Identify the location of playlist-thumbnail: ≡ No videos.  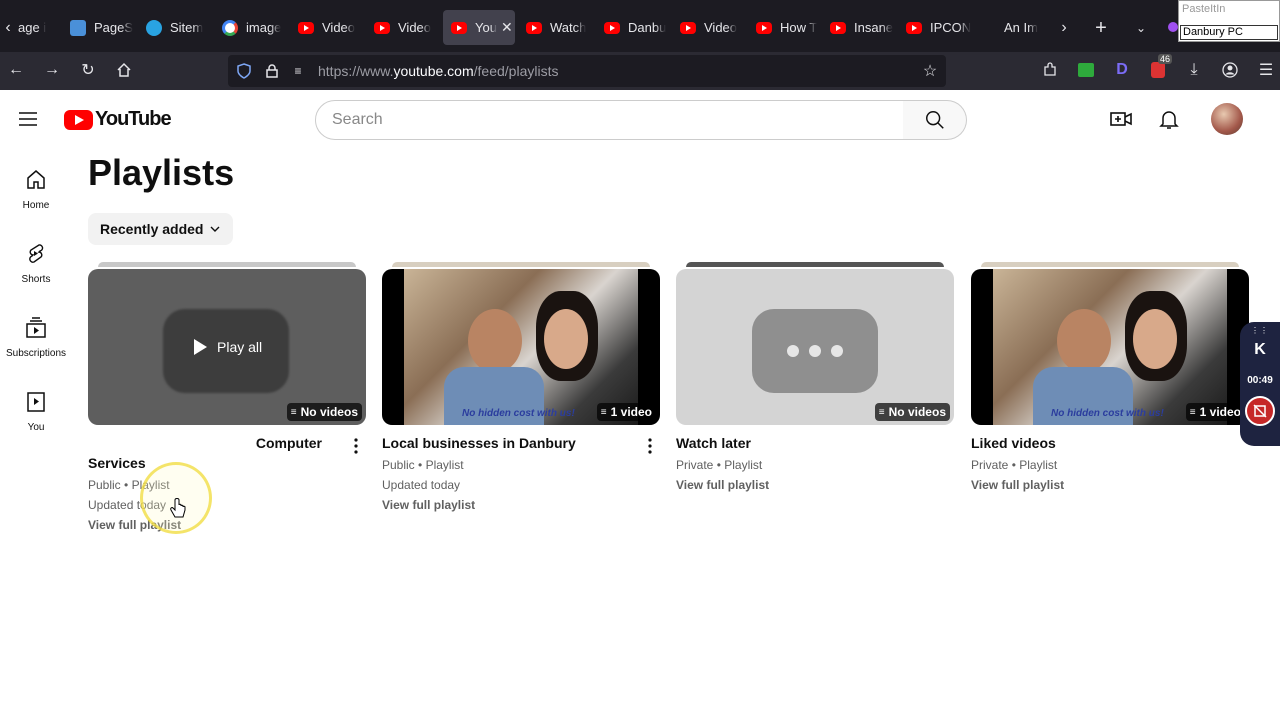
(815, 347).